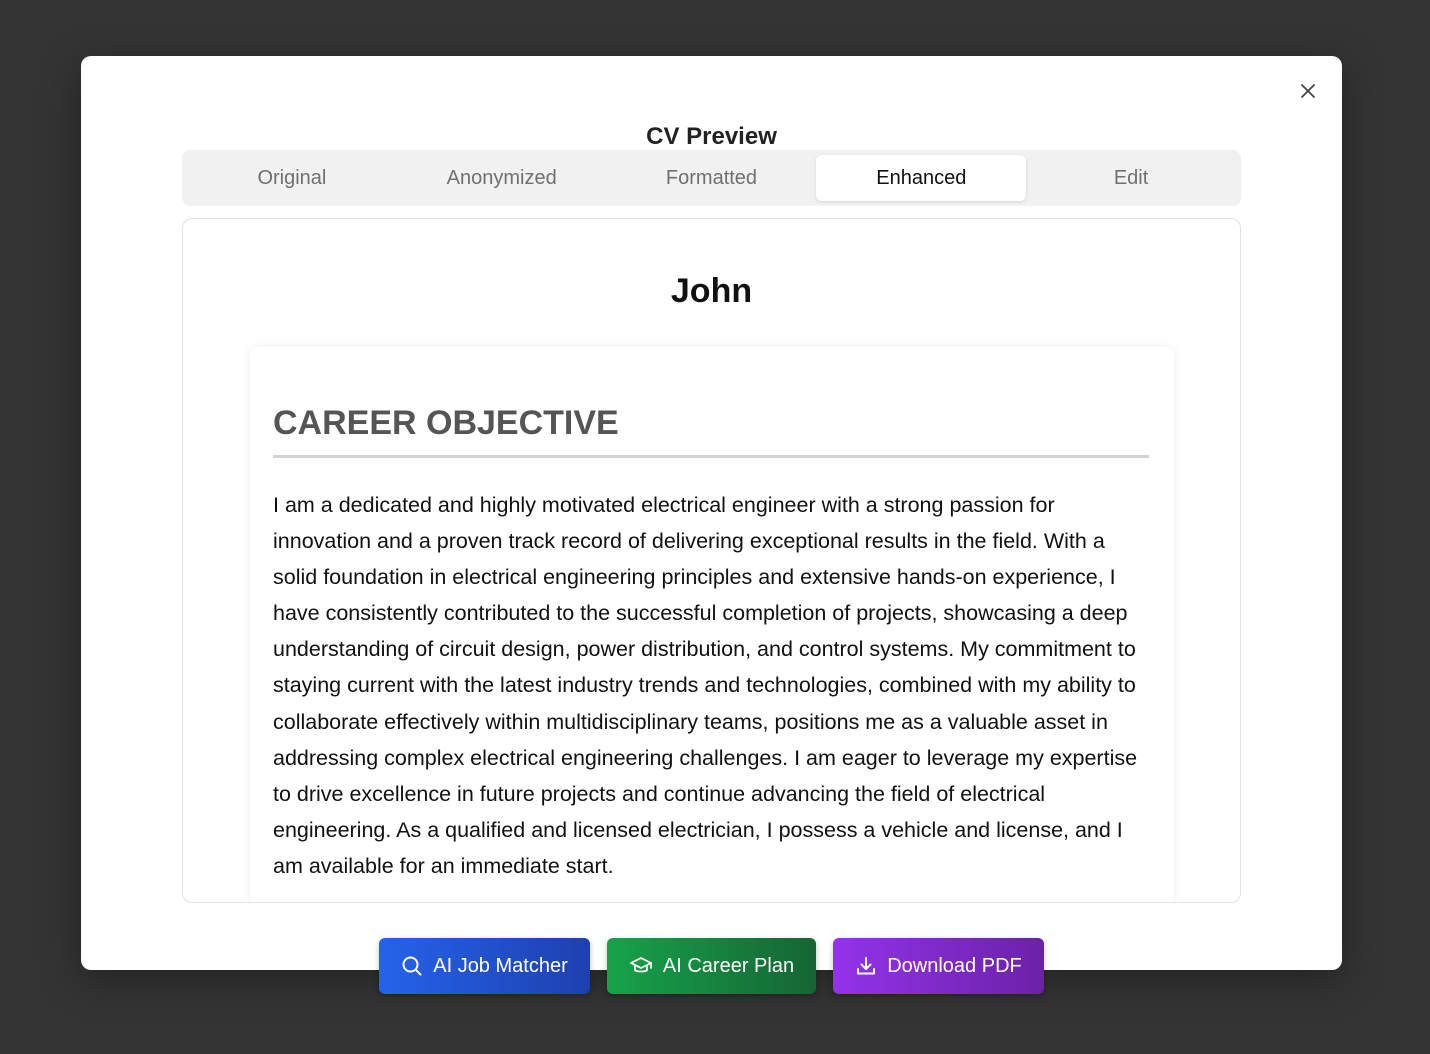  I want to click on ai-job-matcher-label: AI Job Matcher, so click(500, 965).